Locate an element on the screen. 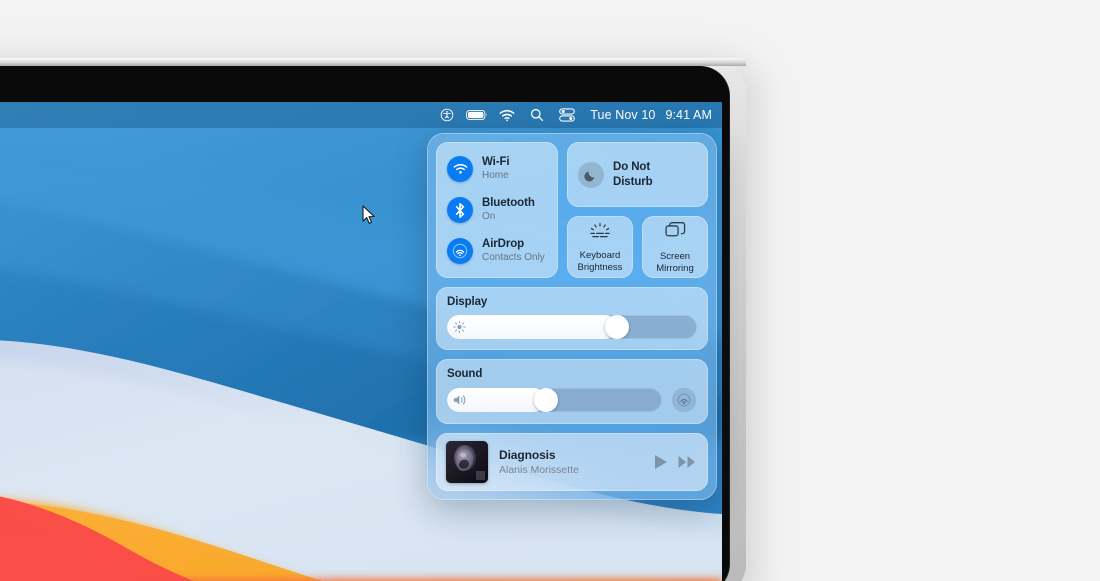 This screenshot has width=1100, height=581. brightness-icon is located at coordinates (459, 327).